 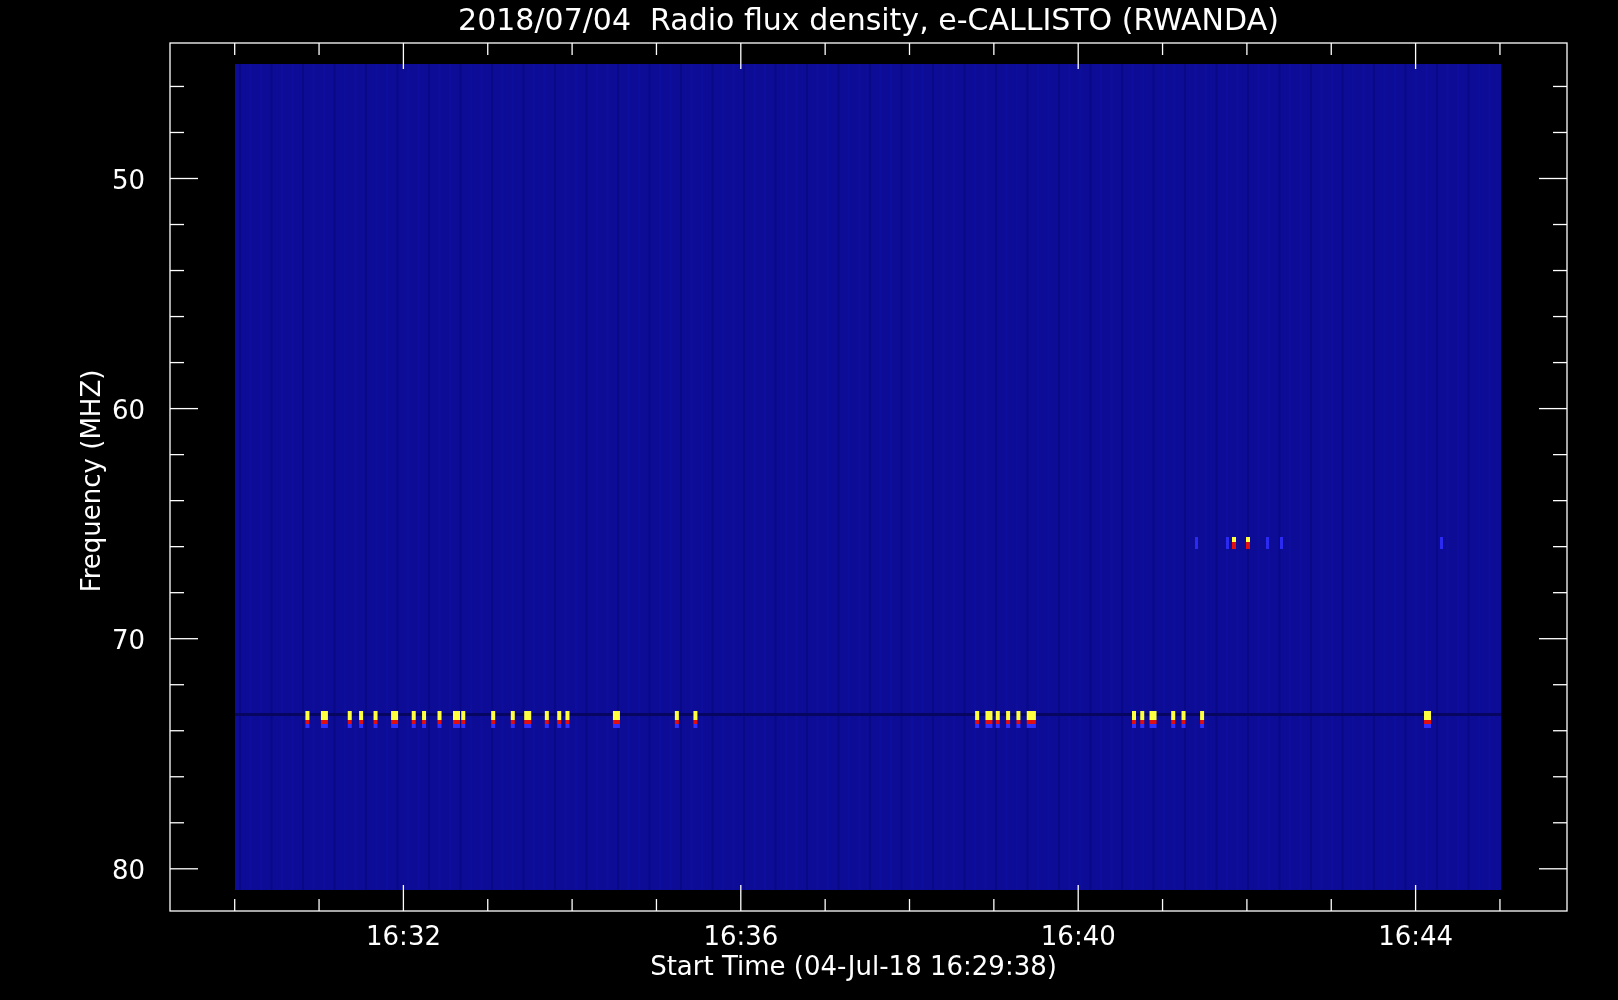 What do you see at coordinates (128, 640) in the screenshot?
I see `tick-label: 70` at bounding box center [128, 640].